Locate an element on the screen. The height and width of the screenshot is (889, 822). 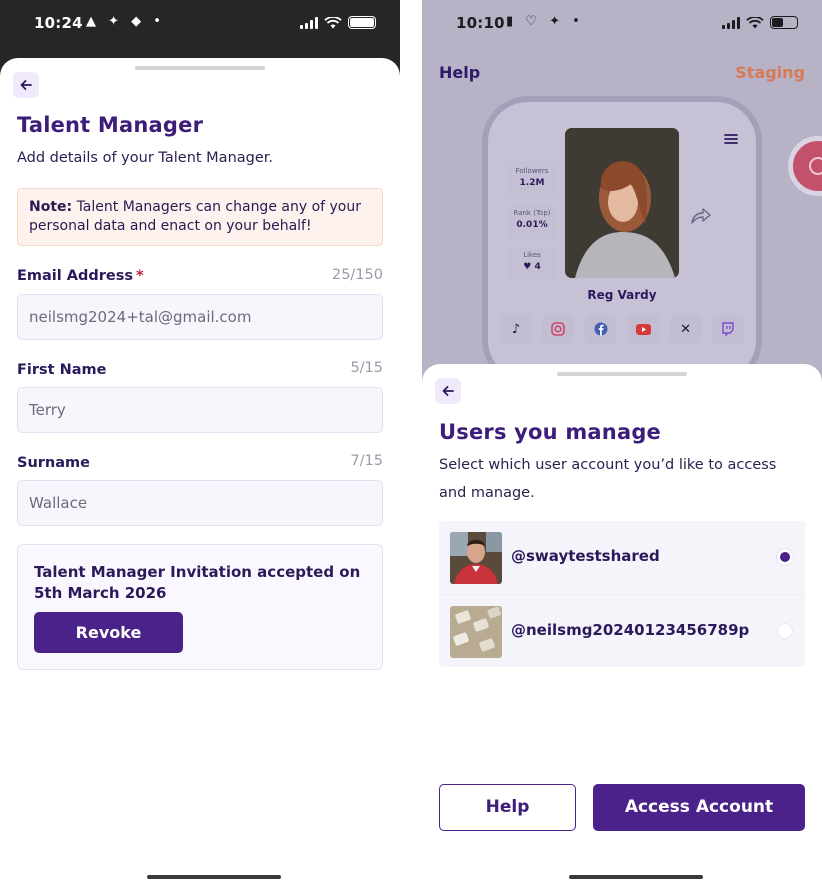
user-row-neilsmg: @neilsmg20240123456789p is located at coordinates (622, 630).